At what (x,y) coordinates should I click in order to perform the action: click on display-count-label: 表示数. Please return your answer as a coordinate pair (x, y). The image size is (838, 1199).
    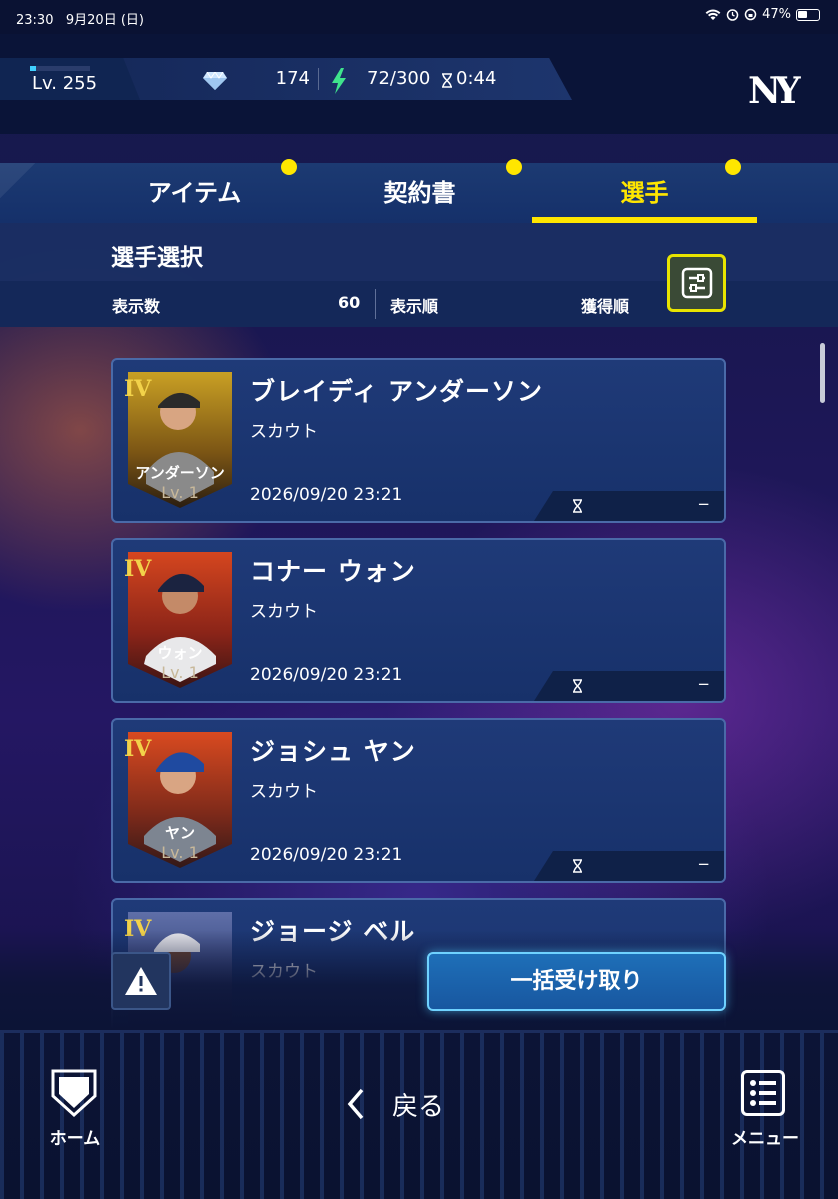
    Looking at the image, I should click on (136, 306).